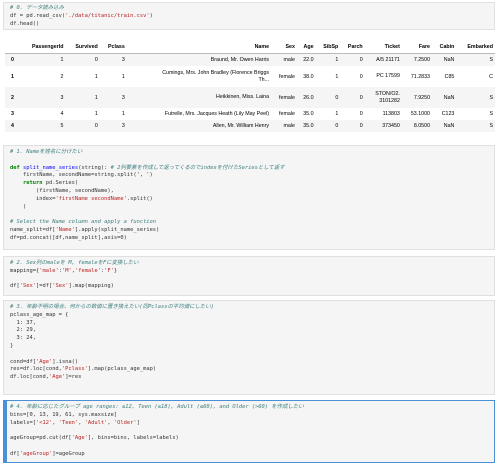 The image size is (500, 467). I want to click on table-cell: C, so click(491, 76).